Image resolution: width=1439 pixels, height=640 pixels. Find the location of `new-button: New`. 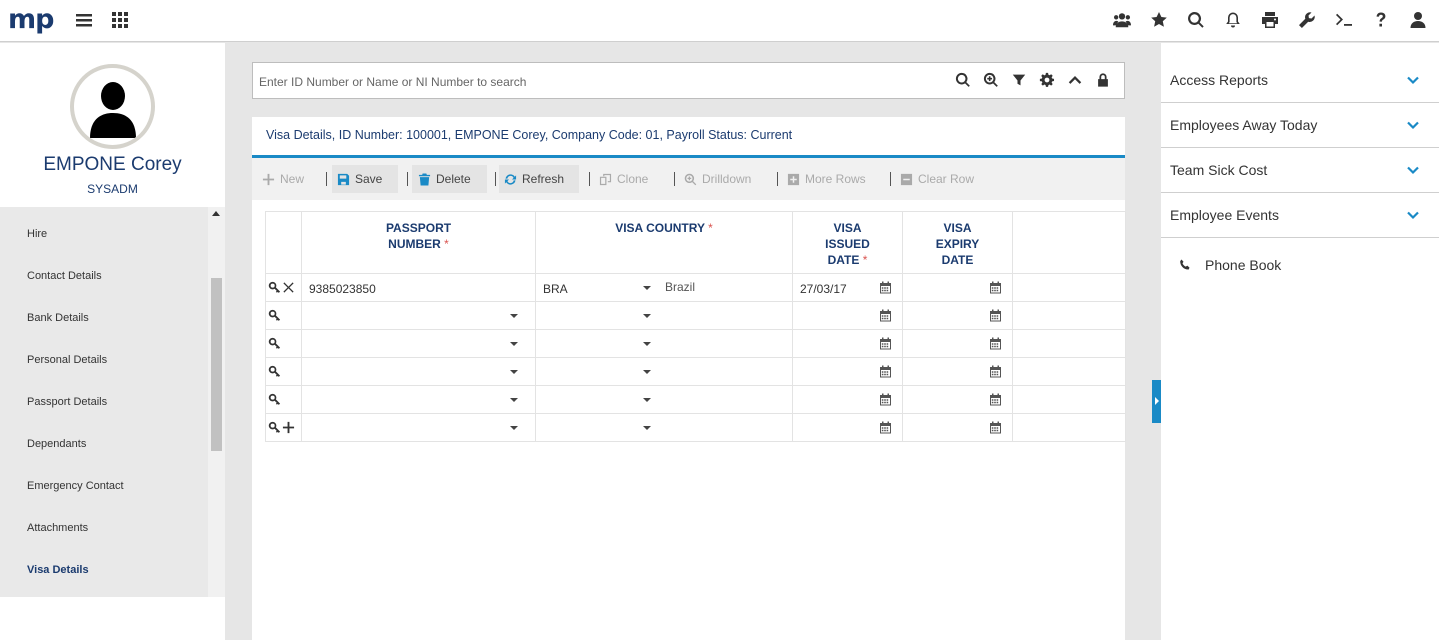

new-button: New is located at coordinates (282, 179).